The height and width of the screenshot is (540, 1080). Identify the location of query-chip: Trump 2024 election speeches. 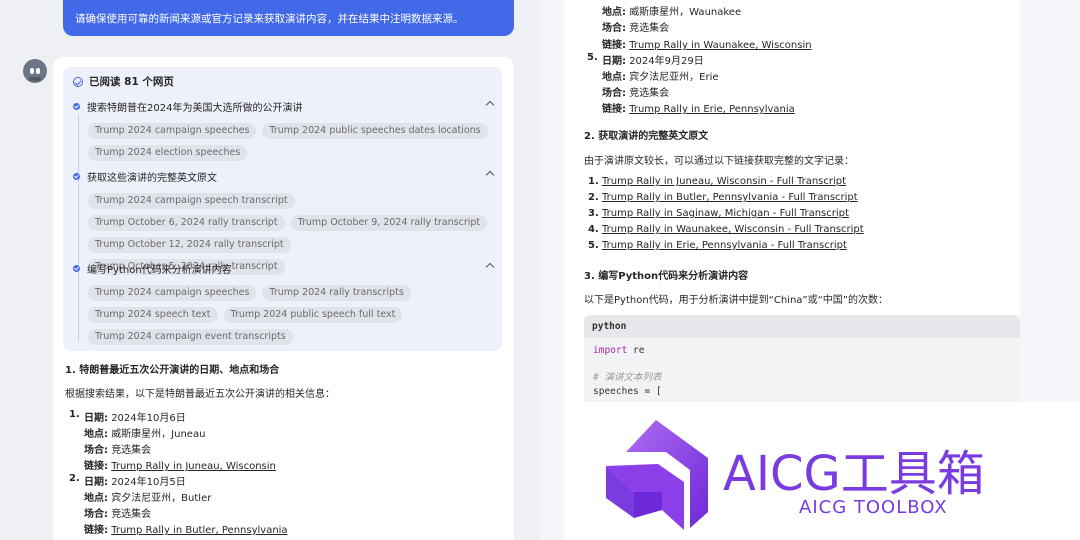
(168, 153).